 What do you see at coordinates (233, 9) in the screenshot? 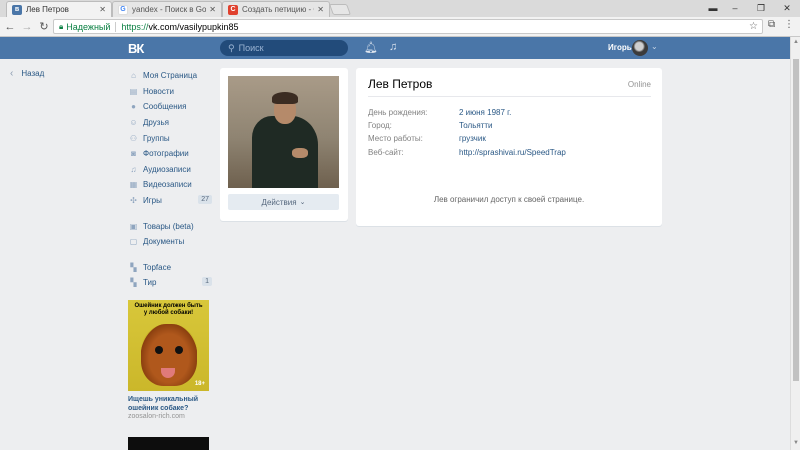
I see `change-org-icon: C` at bounding box center [233, 9].